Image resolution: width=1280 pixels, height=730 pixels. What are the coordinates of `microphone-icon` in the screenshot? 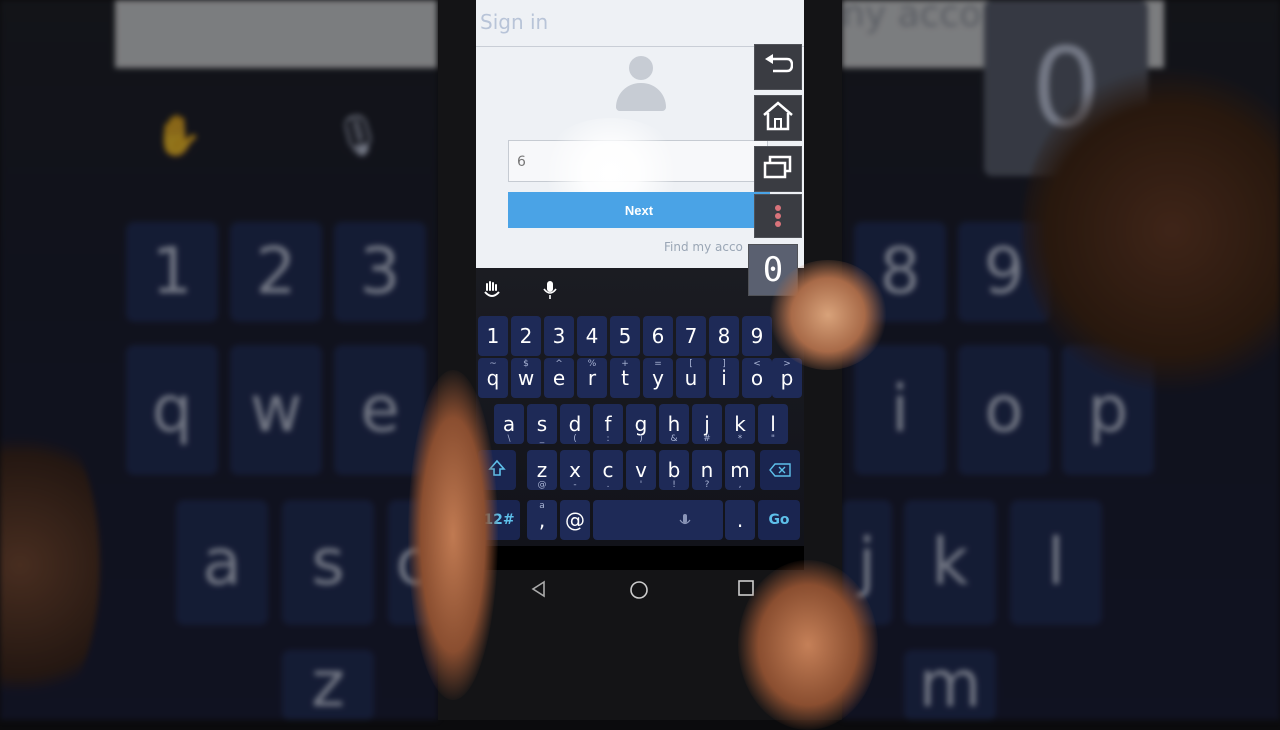 It's located at (550, 290).